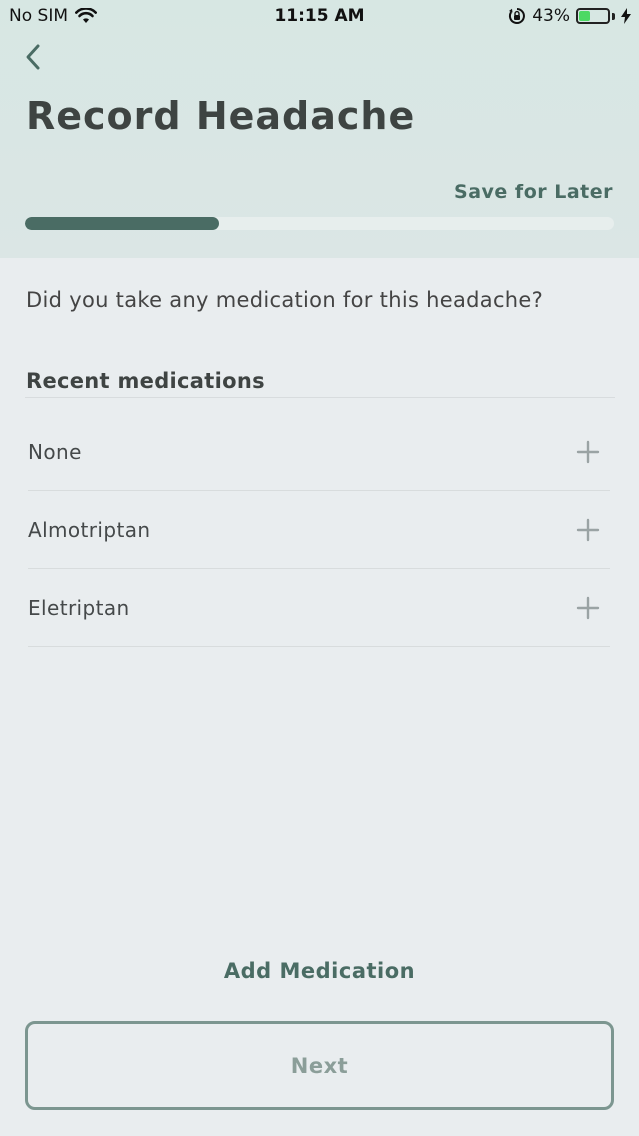 The height and width of the screenshot is (1136, 639). What do you see at coordinates (593, 16) in the screenshot?
I see `battery-icon` at bounding box center [593, 16].